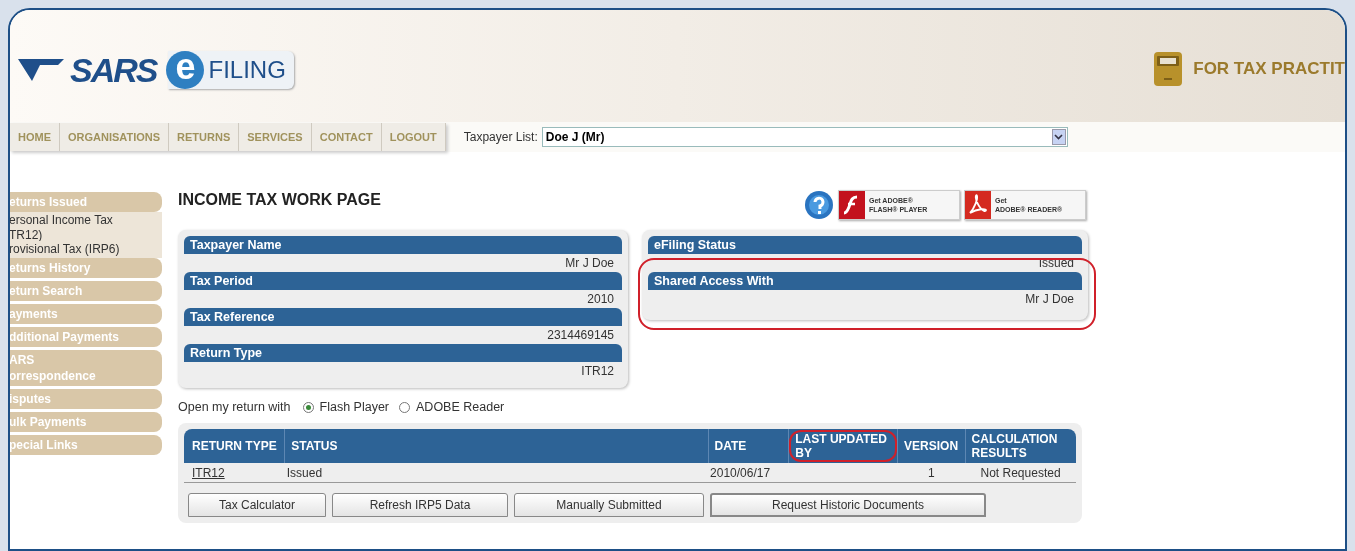  I want to click on field-value: 2314469145, so click(580, 335).